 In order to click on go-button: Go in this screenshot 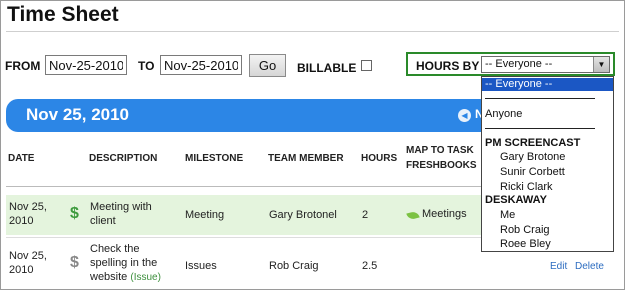, I will do `click(267, 65)`.